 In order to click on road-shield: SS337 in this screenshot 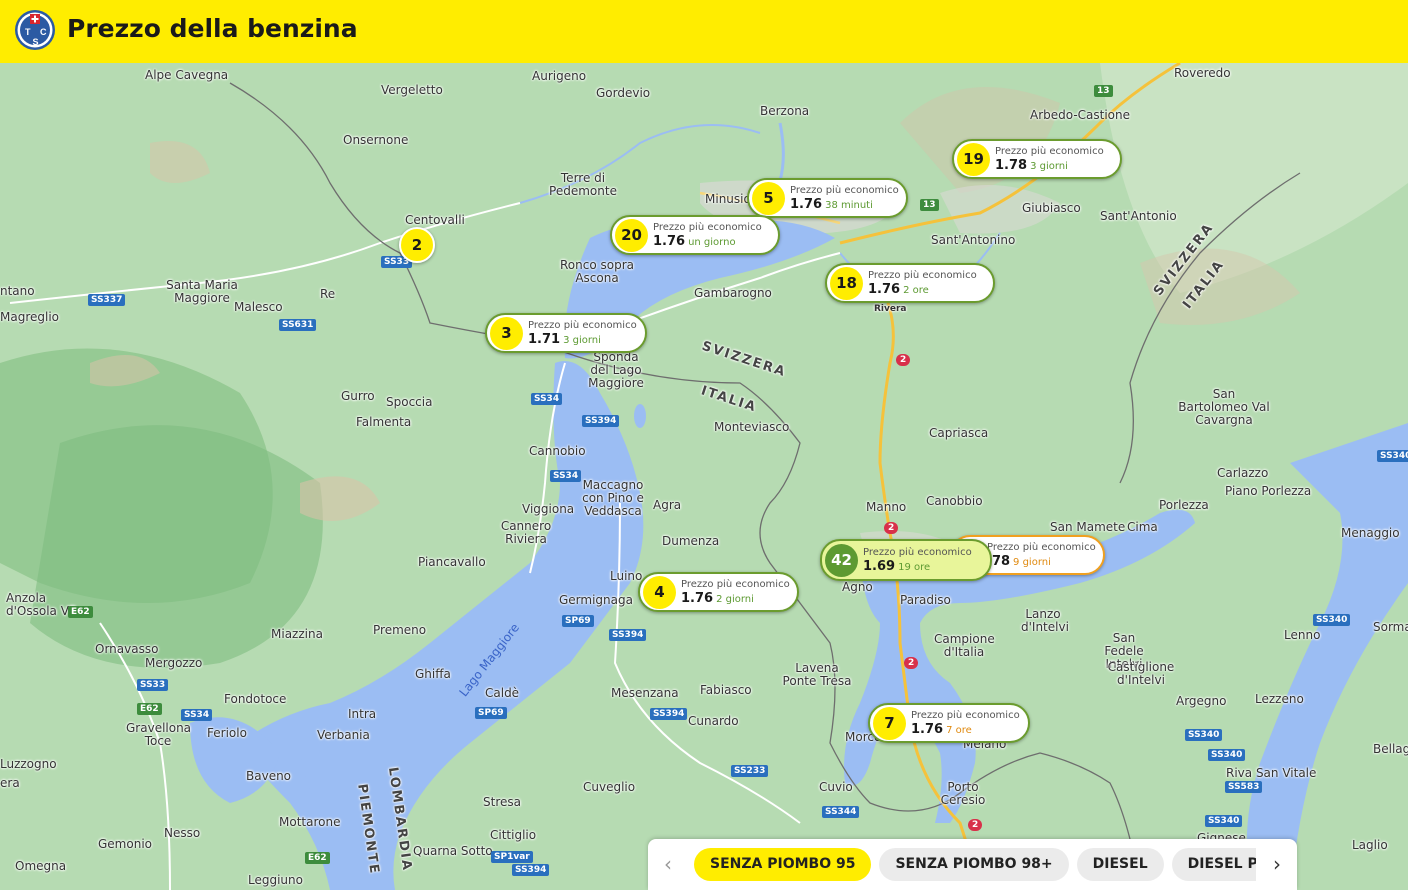, I will do `click(107, 300)`.